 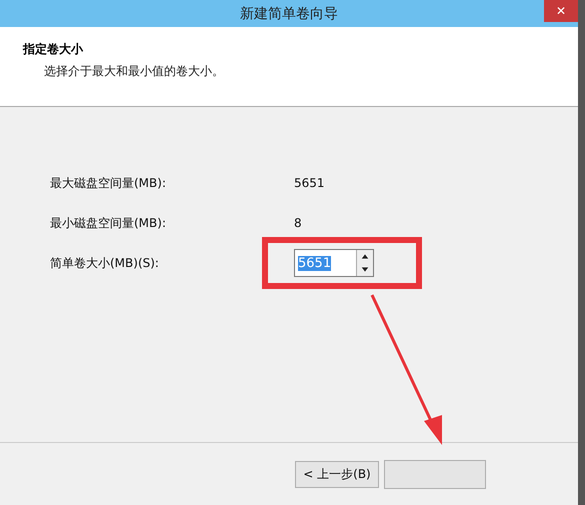 What do you see at coordinates (289, 13) in the screenshot?
I see `window-title: 新建简单卷向导` at bounding box center [289, 13].